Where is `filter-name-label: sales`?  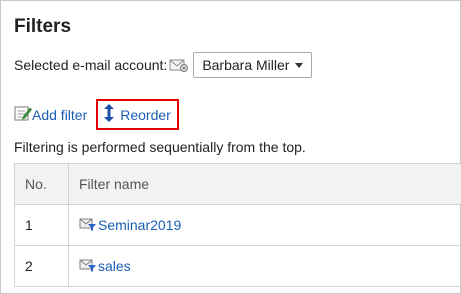 filter-name-label: sales is located at coordinates (114, 266).